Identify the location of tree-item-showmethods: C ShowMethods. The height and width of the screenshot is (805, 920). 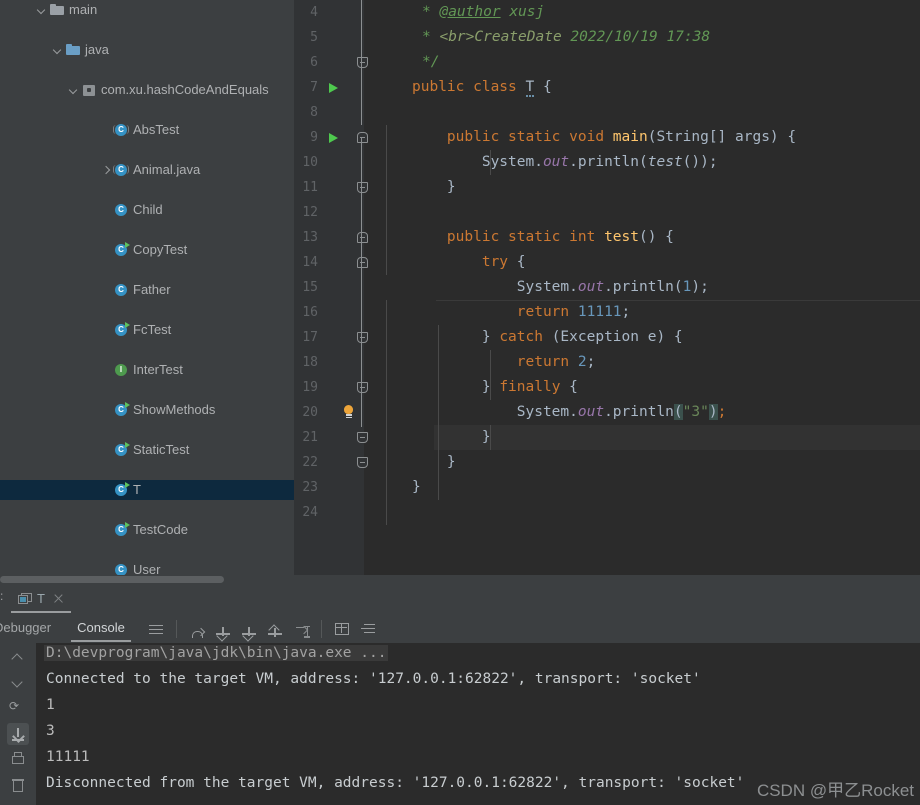
(147, 410).